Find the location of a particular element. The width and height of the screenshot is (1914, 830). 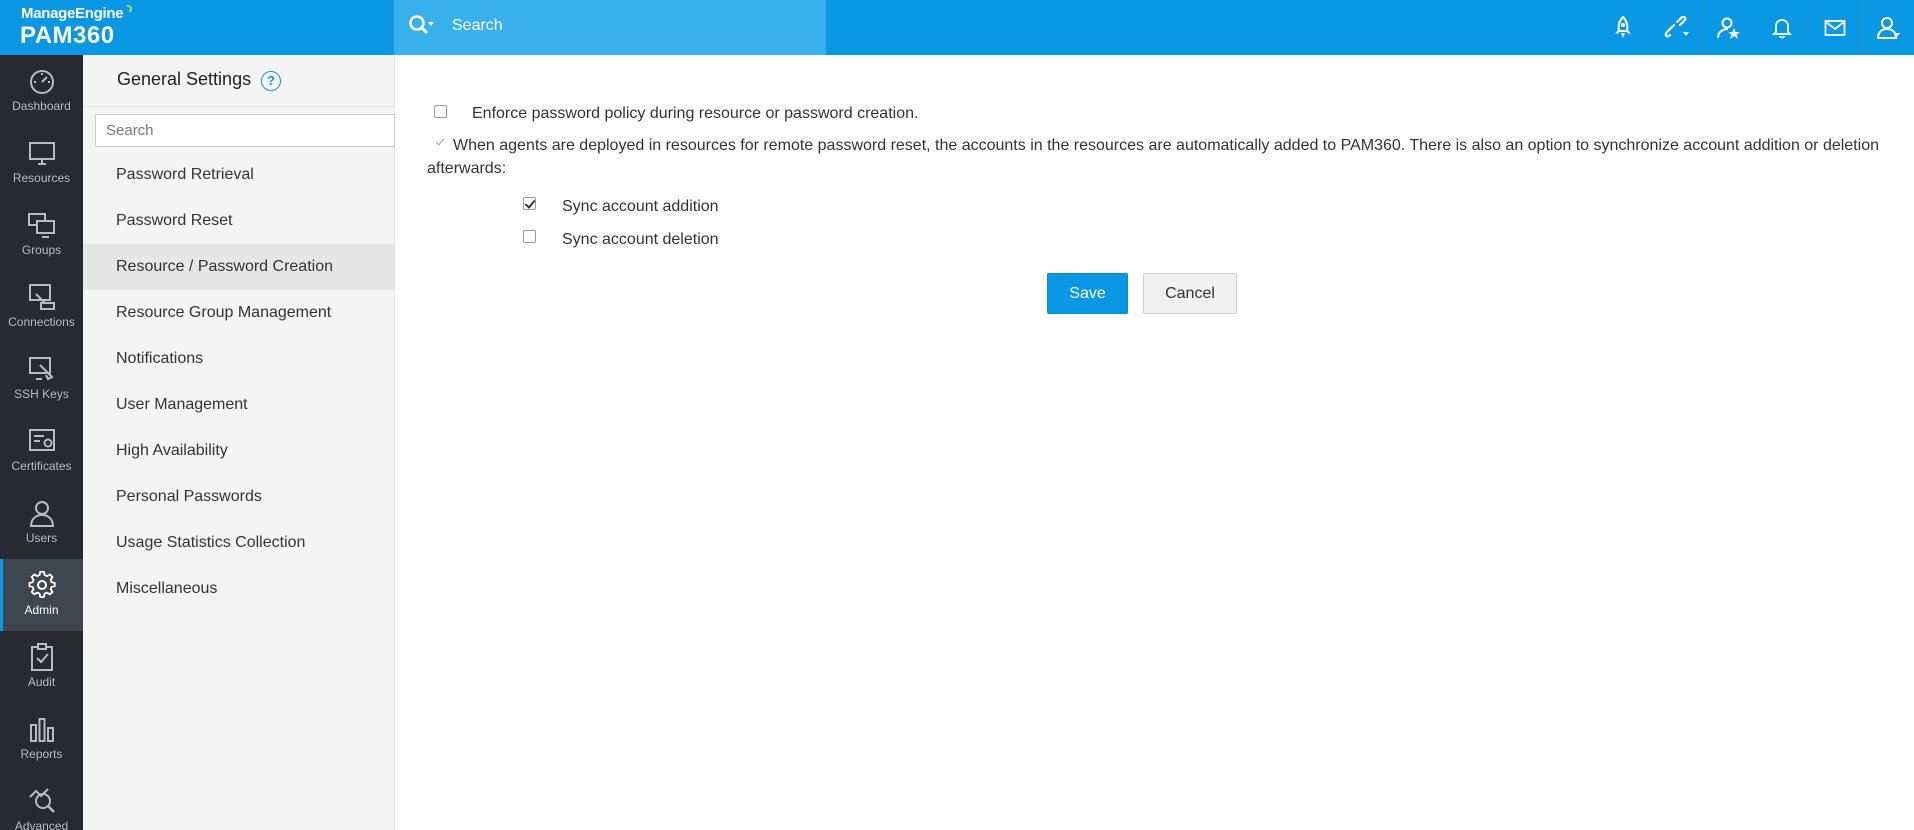

nav-label: SSH Keys is located at coordinates (41, 394).